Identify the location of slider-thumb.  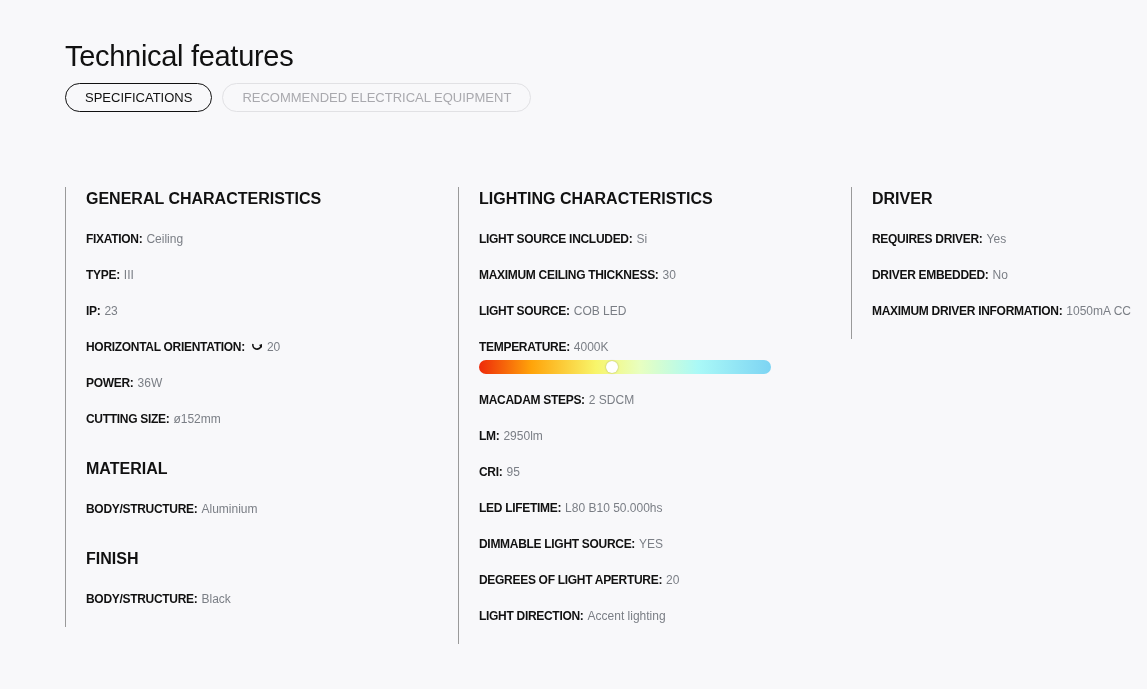
(611, 367).